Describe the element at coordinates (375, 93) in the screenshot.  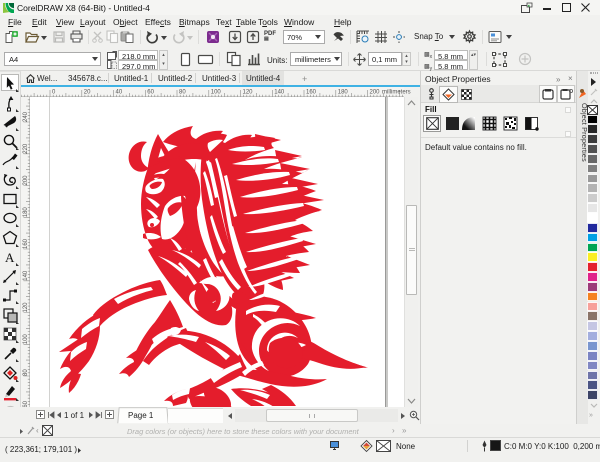
I see `svg-text: 200` at that location.